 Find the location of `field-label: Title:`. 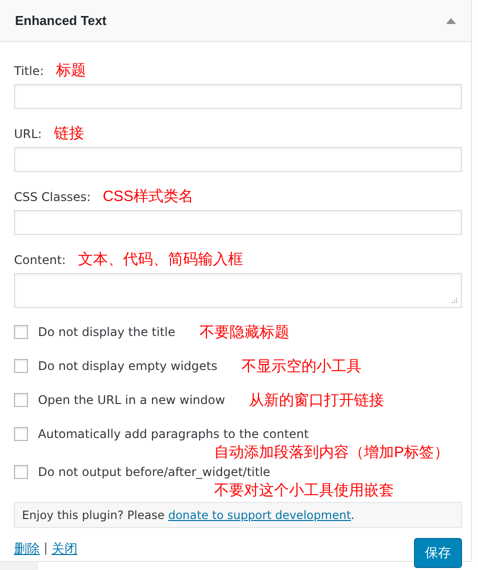

field-label: Title: is located at coordinates (29, 72).